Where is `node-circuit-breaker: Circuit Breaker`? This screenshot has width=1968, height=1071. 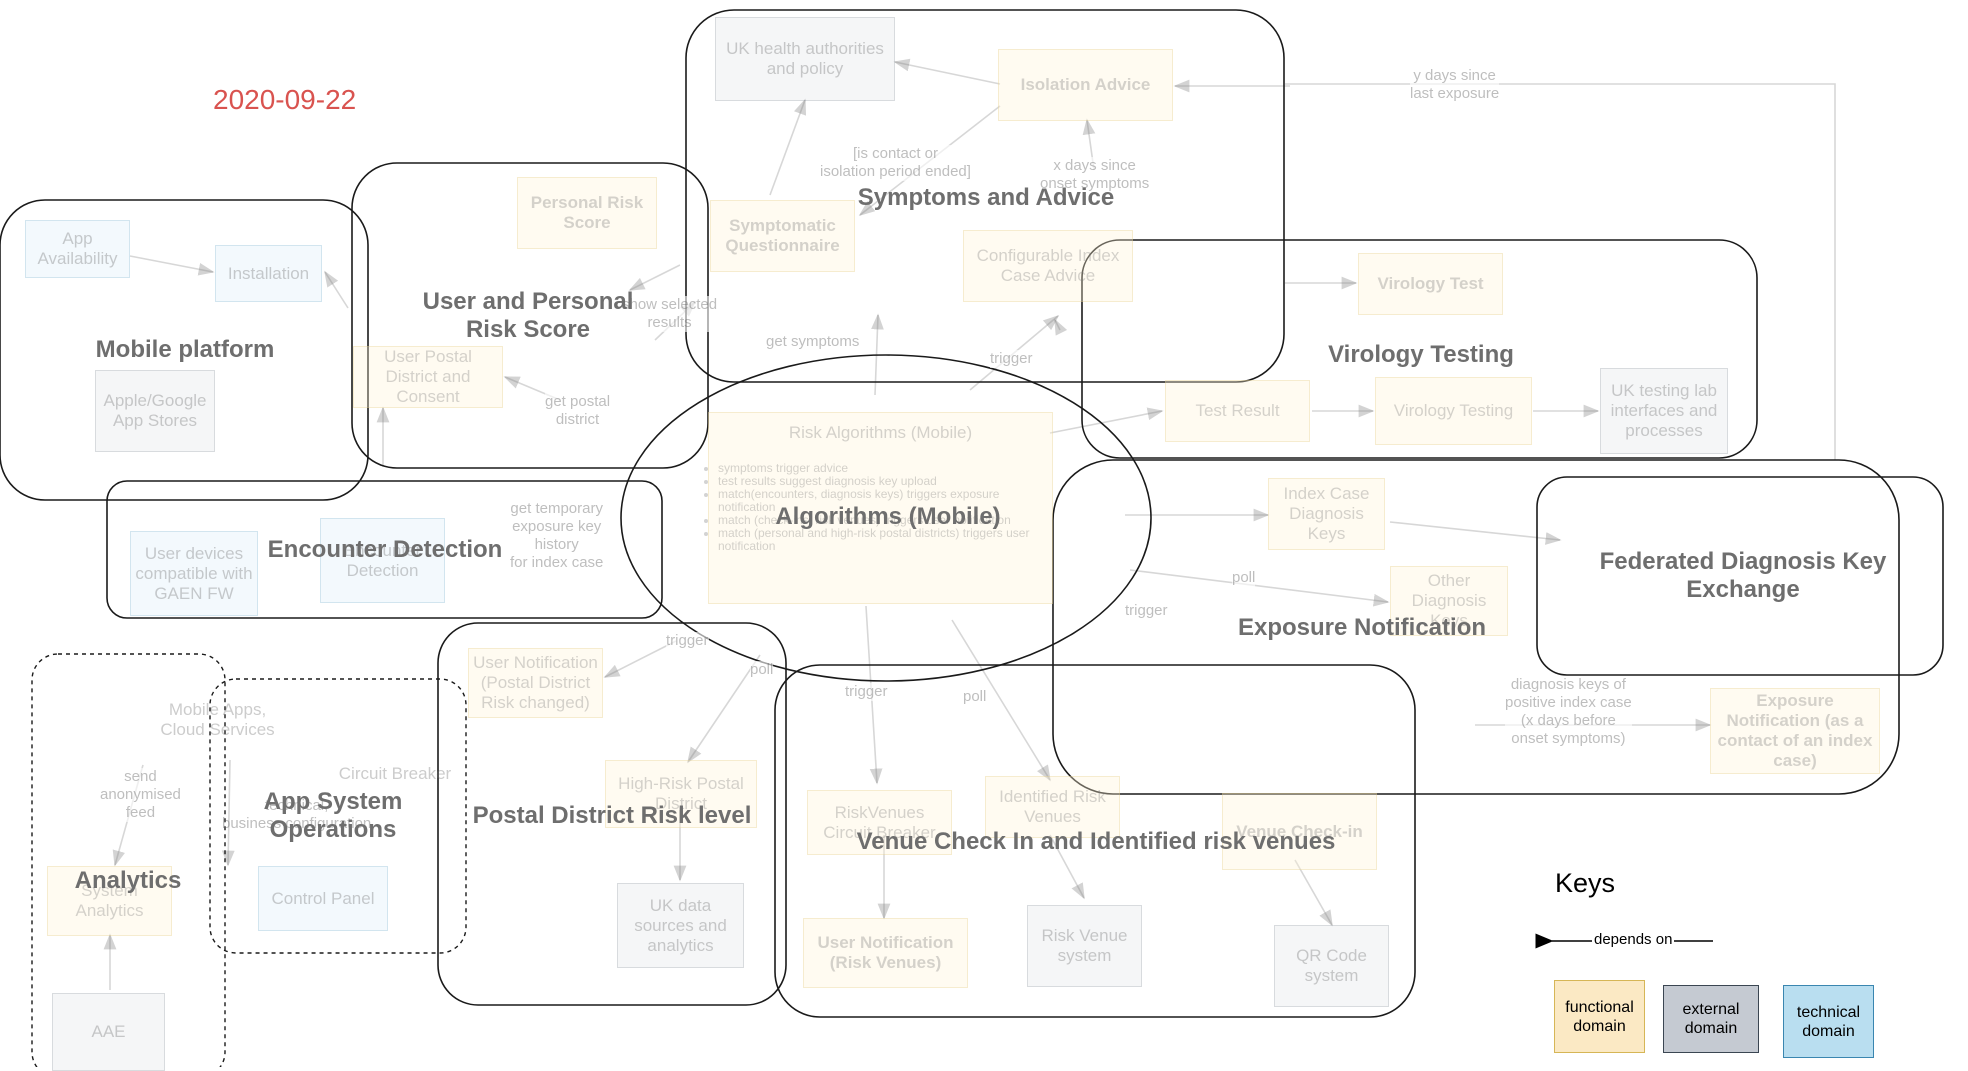 node-circuit-breaker: Circuit Breaker is located at coordinates (395, 773).